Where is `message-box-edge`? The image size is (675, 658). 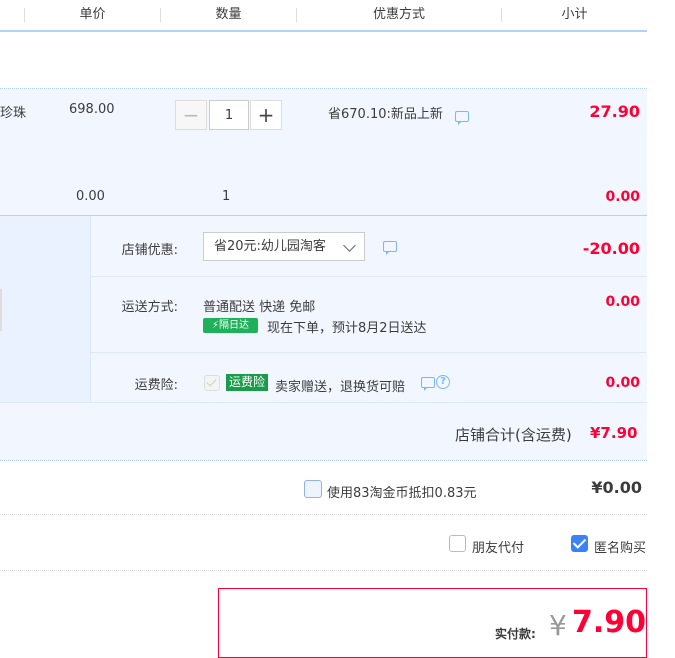
message-box-edge is located at coordinates (1, 310).